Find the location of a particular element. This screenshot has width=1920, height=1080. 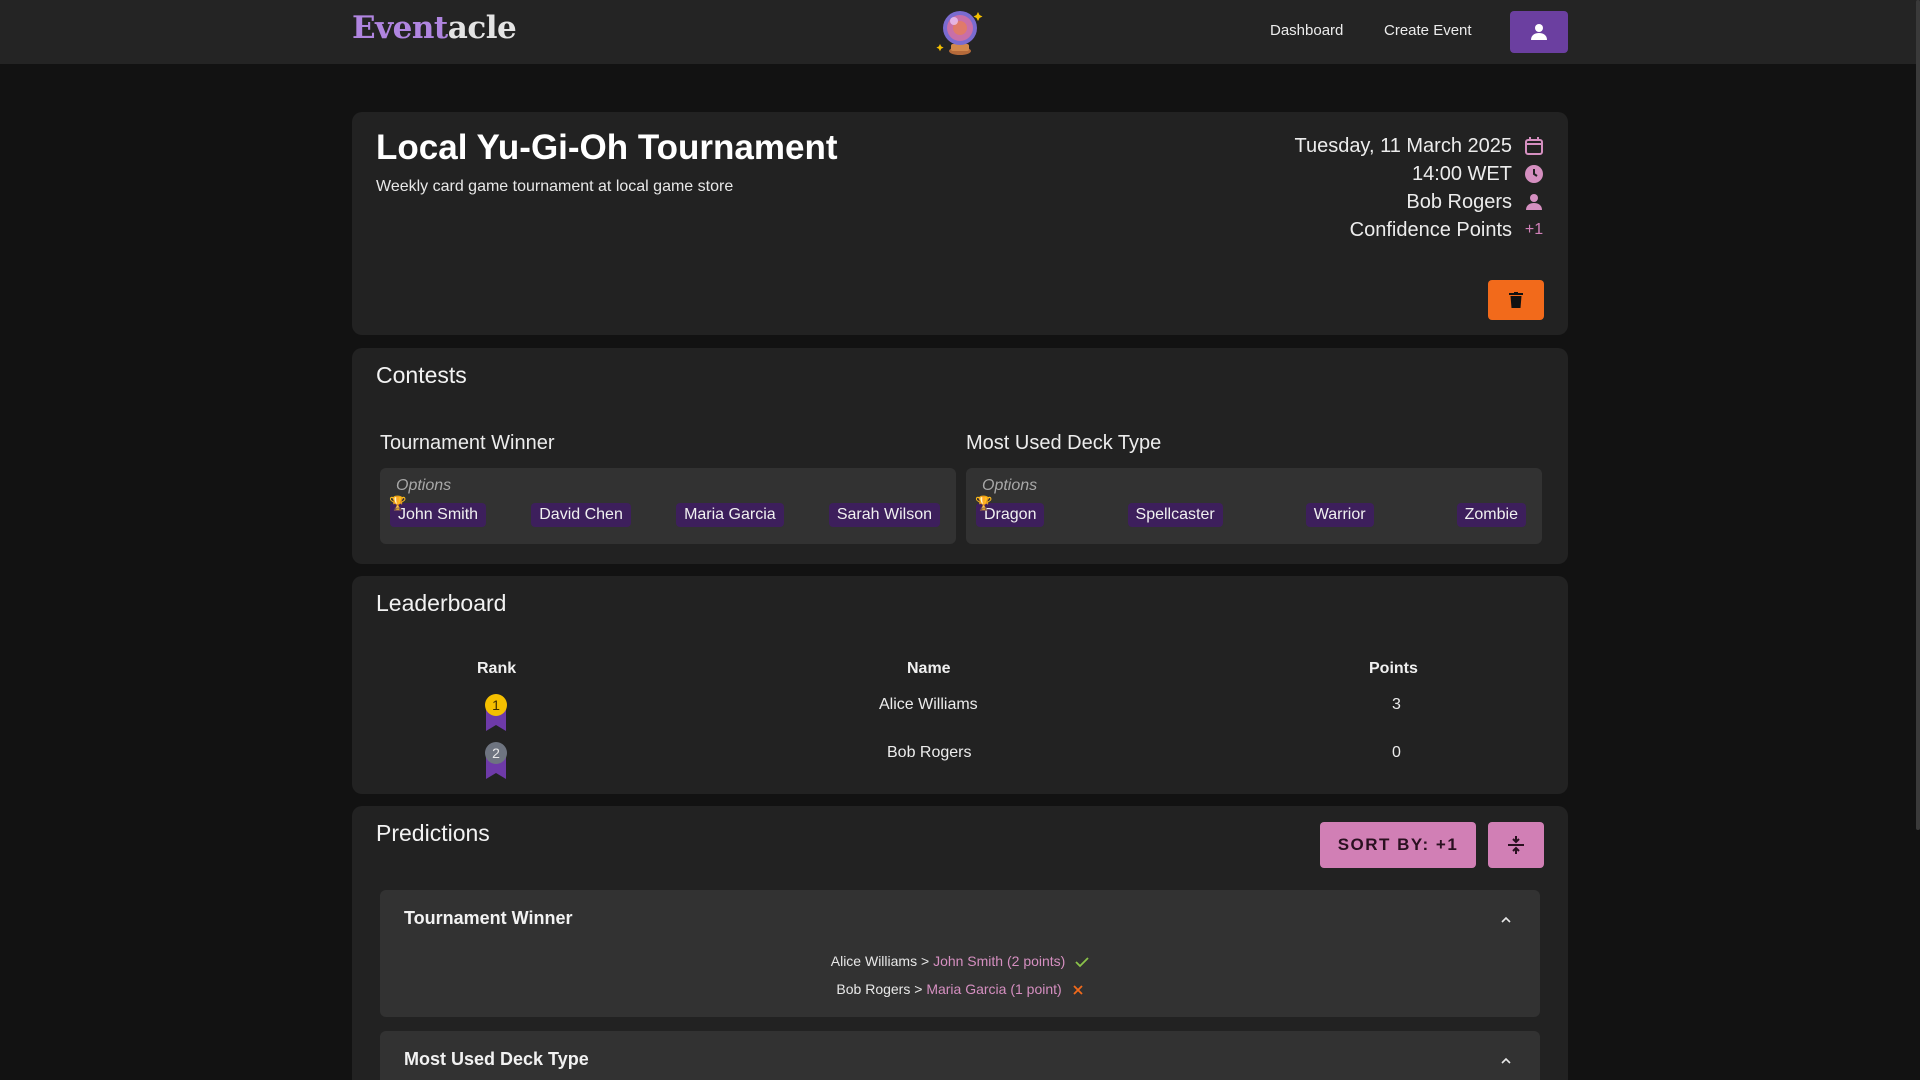

brand-logo: Eventacle is located at coordinates (434, 28).